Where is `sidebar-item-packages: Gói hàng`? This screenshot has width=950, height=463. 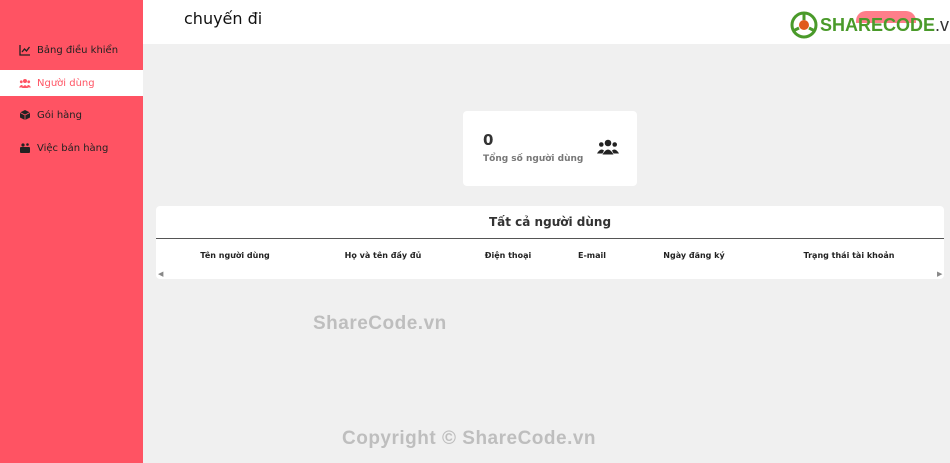
sidebar-item-packages: Gói hàng is located at coordinates (71, 115).